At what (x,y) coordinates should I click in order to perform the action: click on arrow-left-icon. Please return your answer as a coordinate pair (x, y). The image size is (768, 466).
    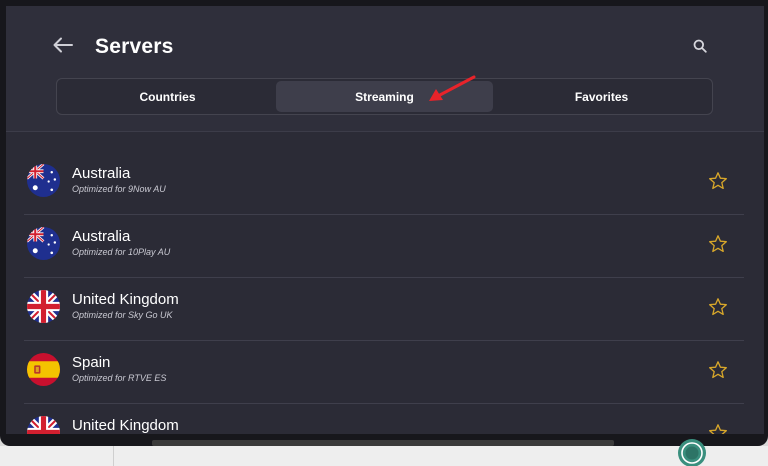
    Looking at the image, I should click on (63, 45).